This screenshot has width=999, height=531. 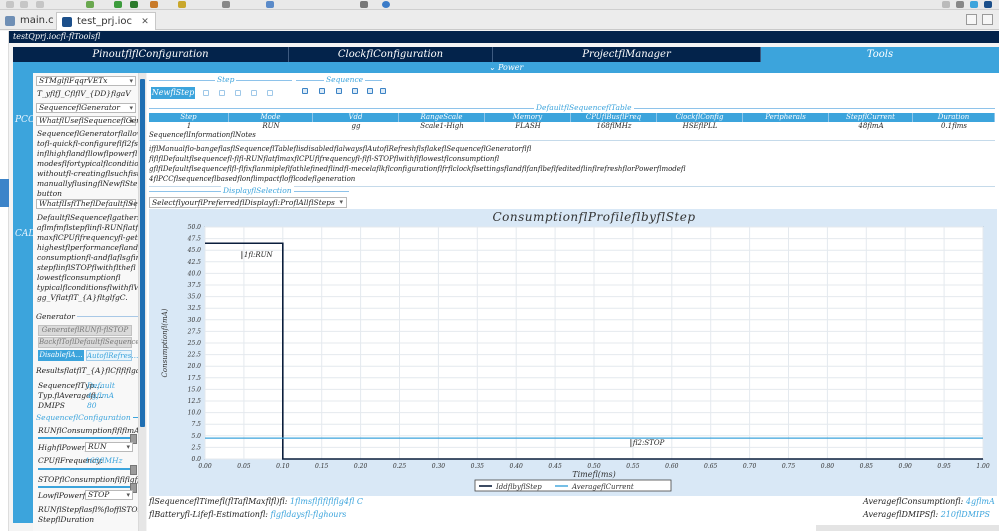 I want to click on table-header: Vdd, so click(x=356, y=117).